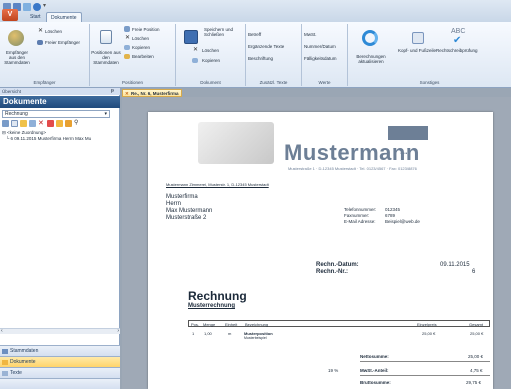  What do you see at coordinates (211, 60) in the screenshot?
I see `dokument-kopieren-button: Kopieren` at bounding box center [211, 60].